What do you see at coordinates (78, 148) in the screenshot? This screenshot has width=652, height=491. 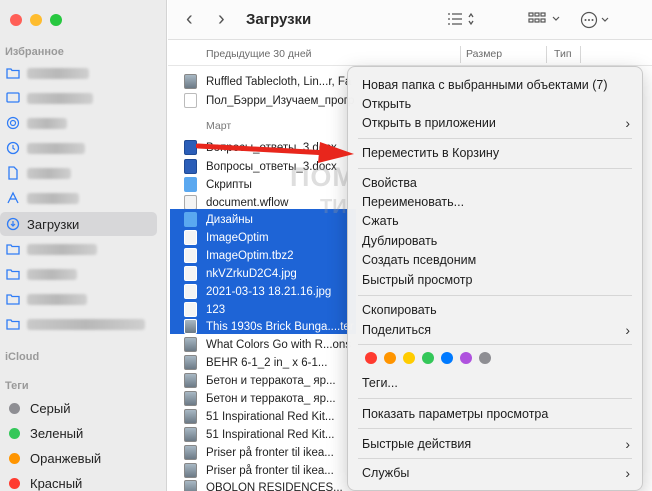 I see `sidebar-item-recents` at bounding box center [78, 148].